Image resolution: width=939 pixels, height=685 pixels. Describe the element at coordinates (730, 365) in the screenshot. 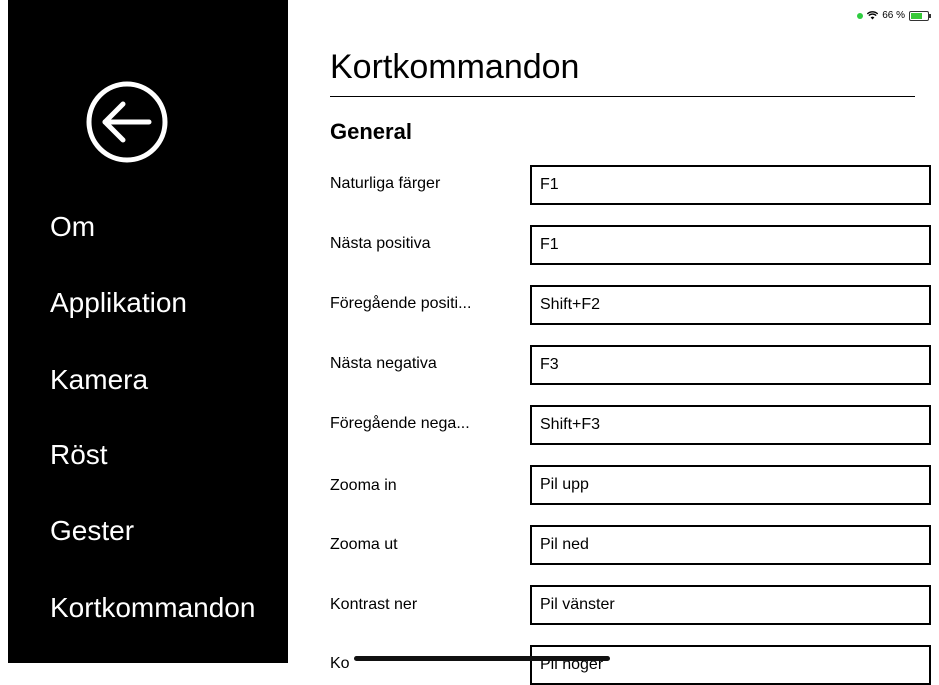

I see `shortcut-field-nasta-negativa` at that location.